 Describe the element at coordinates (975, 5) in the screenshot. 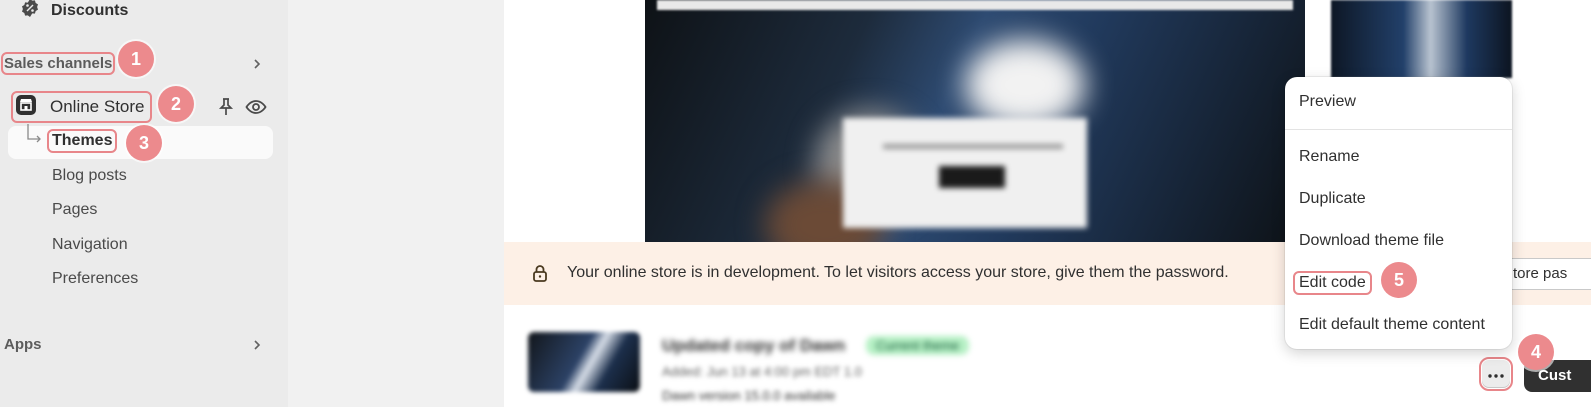

I see `preview-header` at that location.